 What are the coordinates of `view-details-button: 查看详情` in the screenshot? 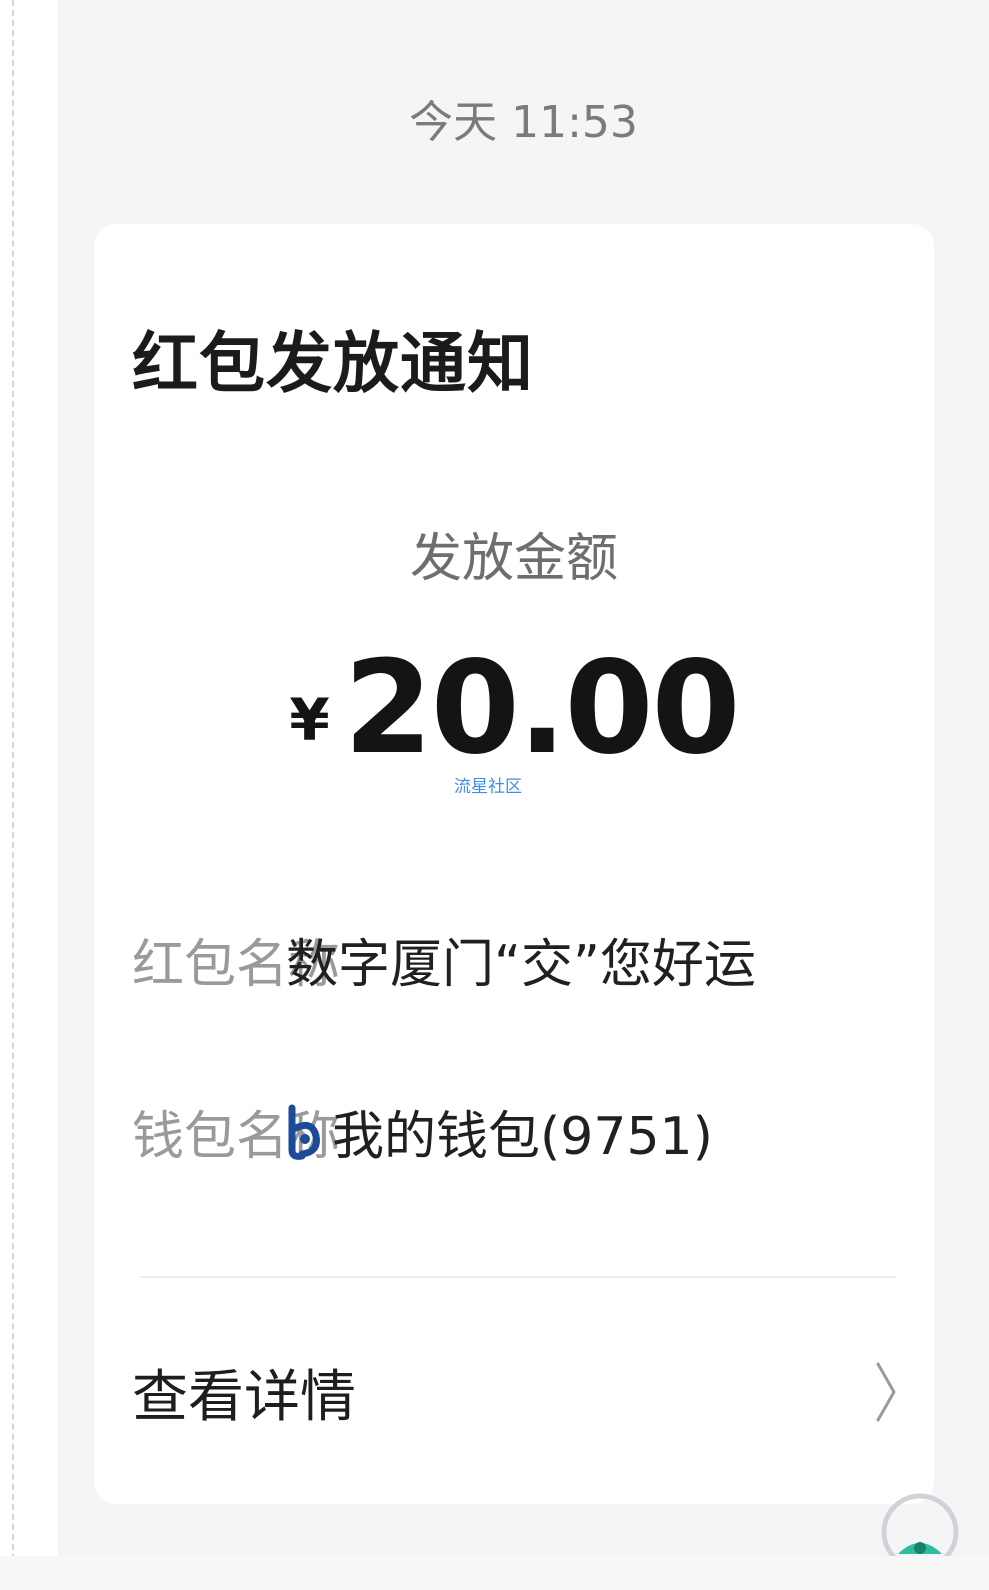 It's located at (515, 1392).